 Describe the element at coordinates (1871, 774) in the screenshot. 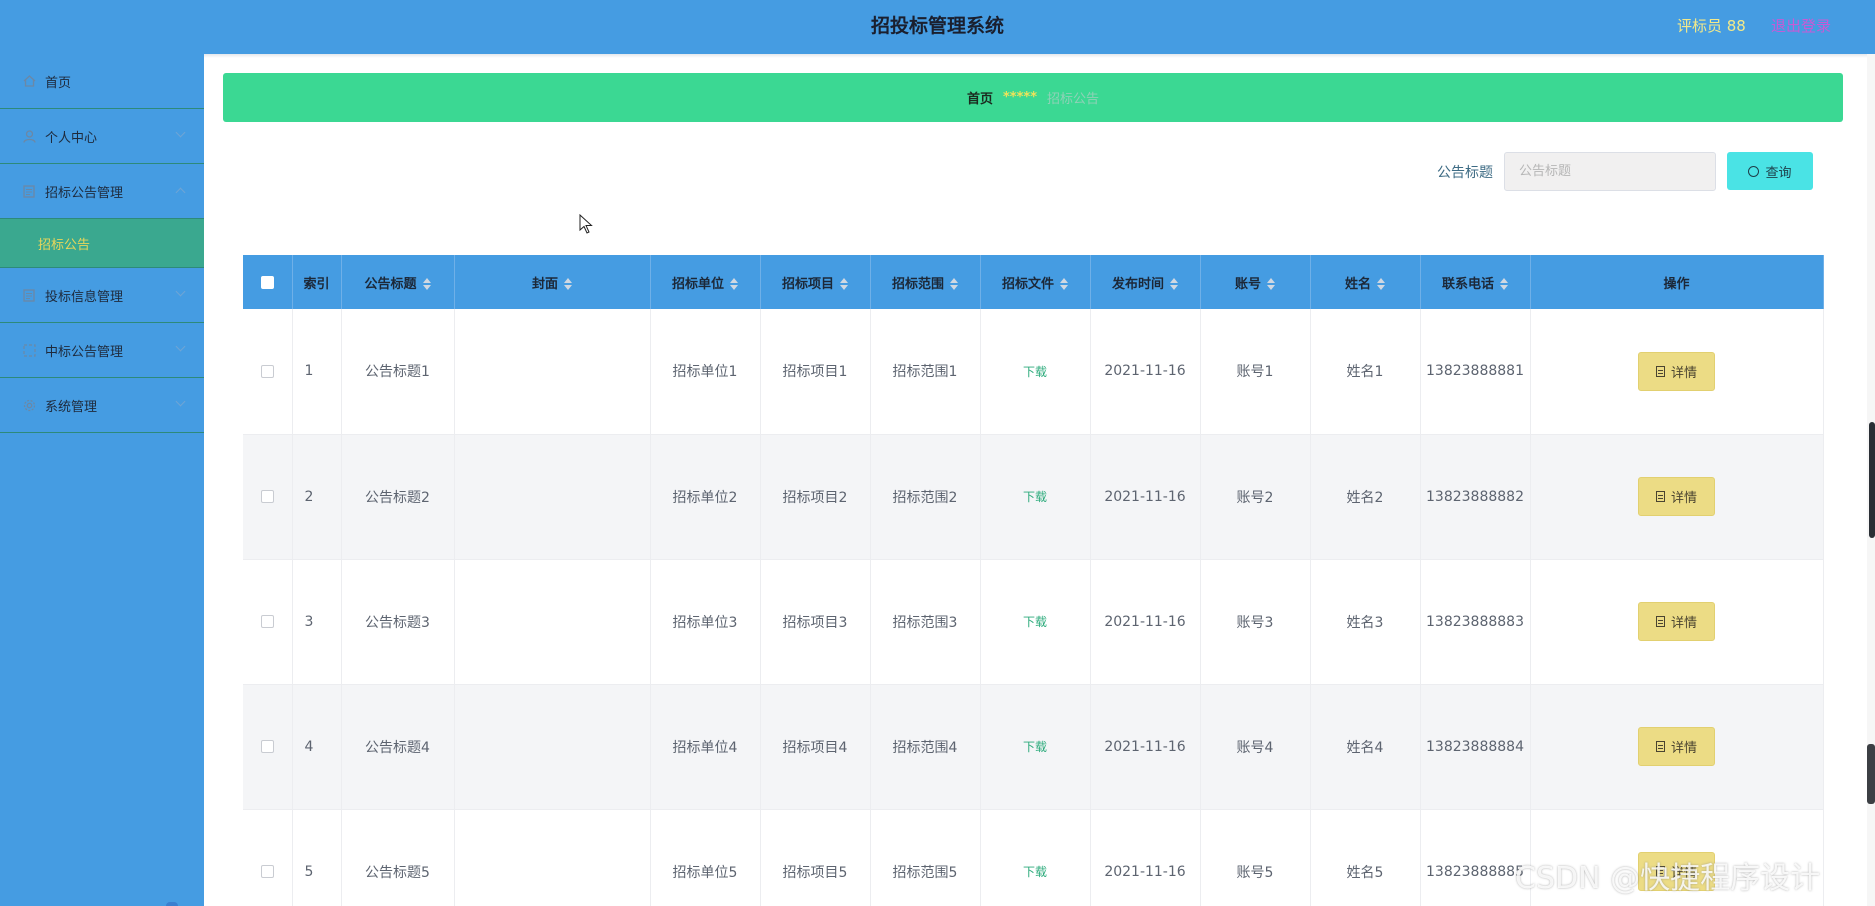

I see `scrollbar-handle` at that location.